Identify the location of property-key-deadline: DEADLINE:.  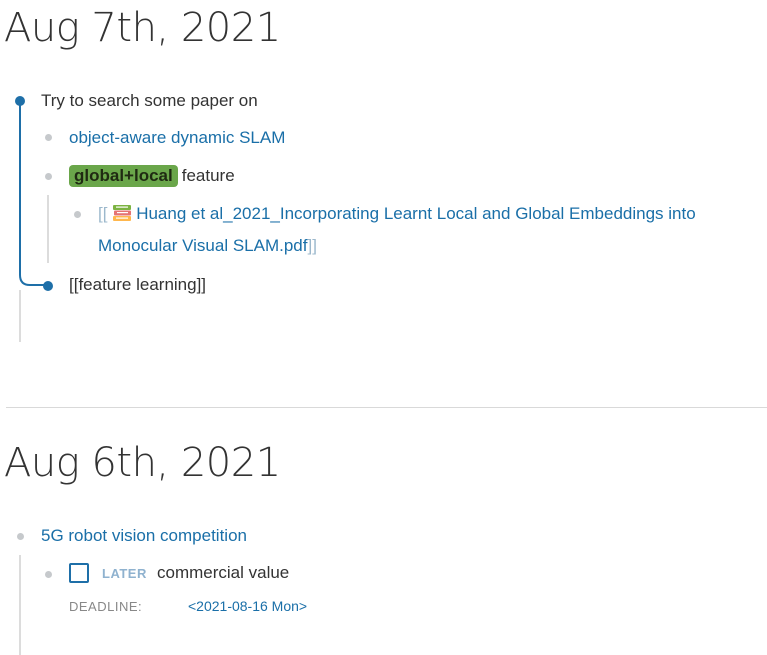
(106, 606).